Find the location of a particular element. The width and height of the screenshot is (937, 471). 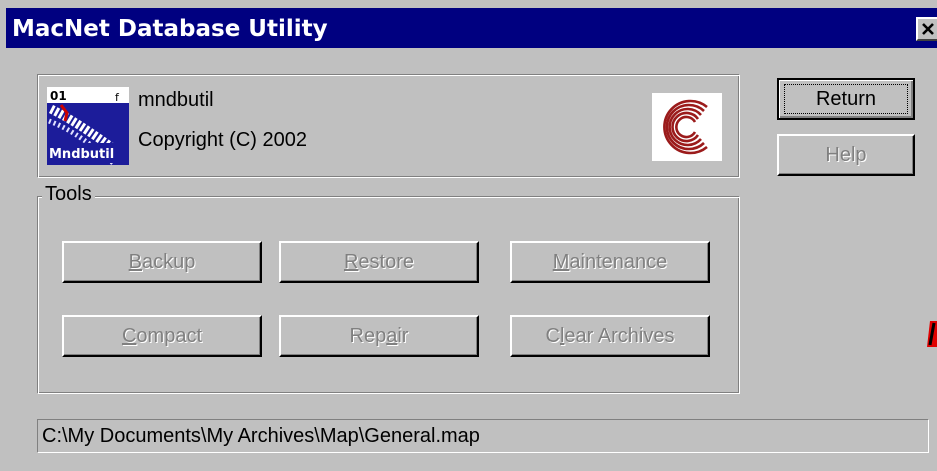

maintenance-access-key: M is located at coordinates (561, 262).